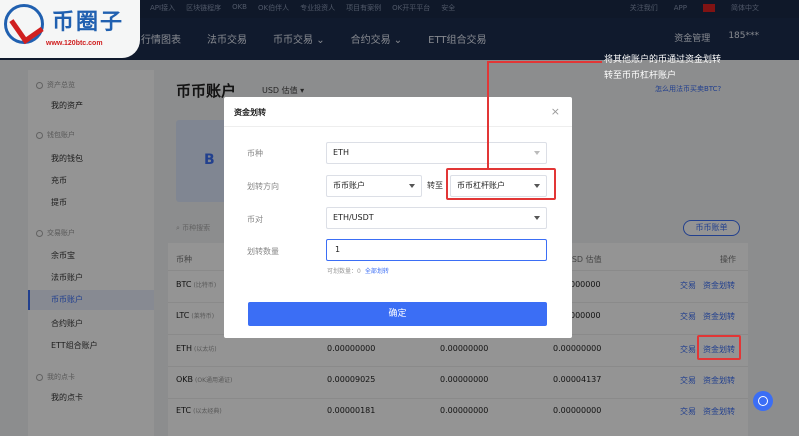 Image resolution: width=799 pixels, height=436 pixels. Describe the element at coordinates (397, 314) in the screenshot. I see `confirm-button: 确定` at that location.